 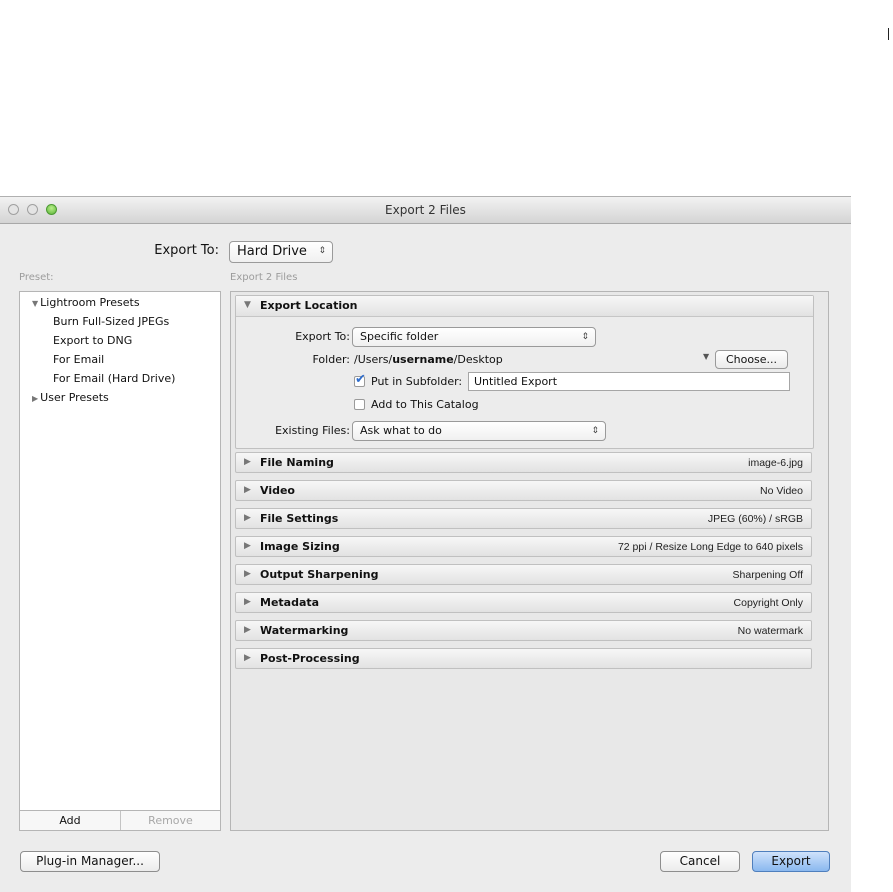 I want to click on folder-path: /Users/username/Desktop, so click(x=428, y=359).